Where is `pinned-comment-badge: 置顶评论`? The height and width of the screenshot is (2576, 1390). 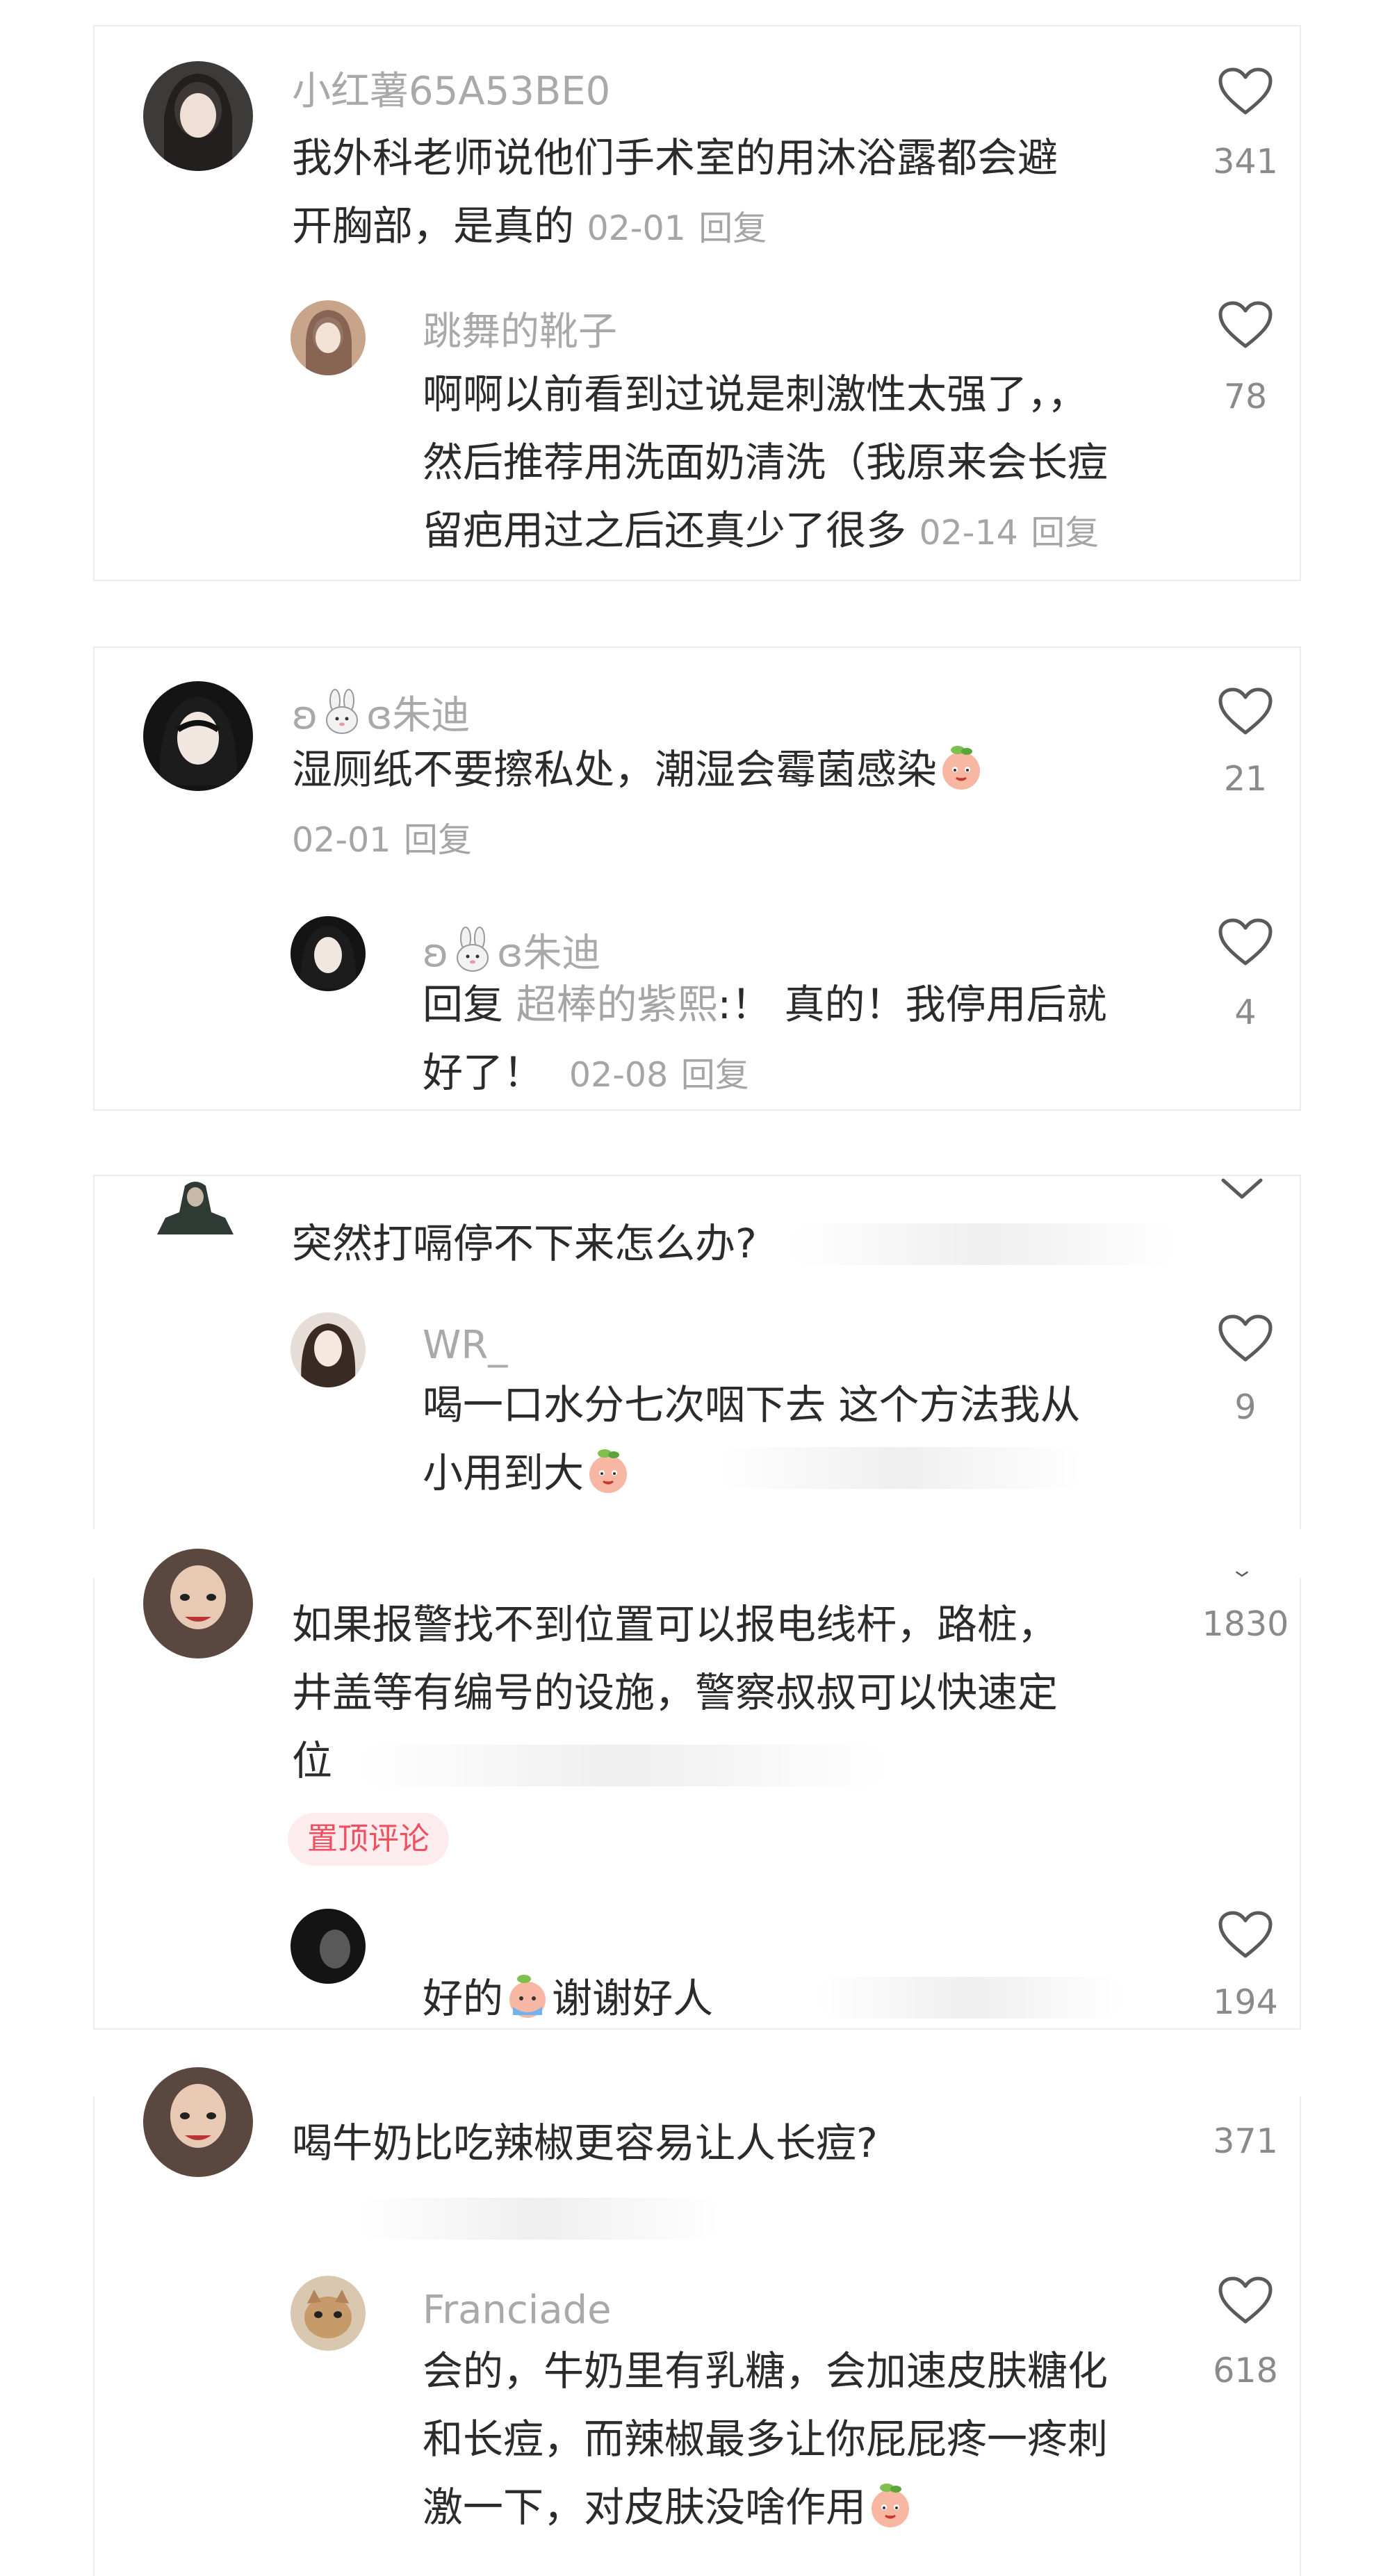 pinned-comment-badge: 置顶评论 is located at coordinates (368, 1839).